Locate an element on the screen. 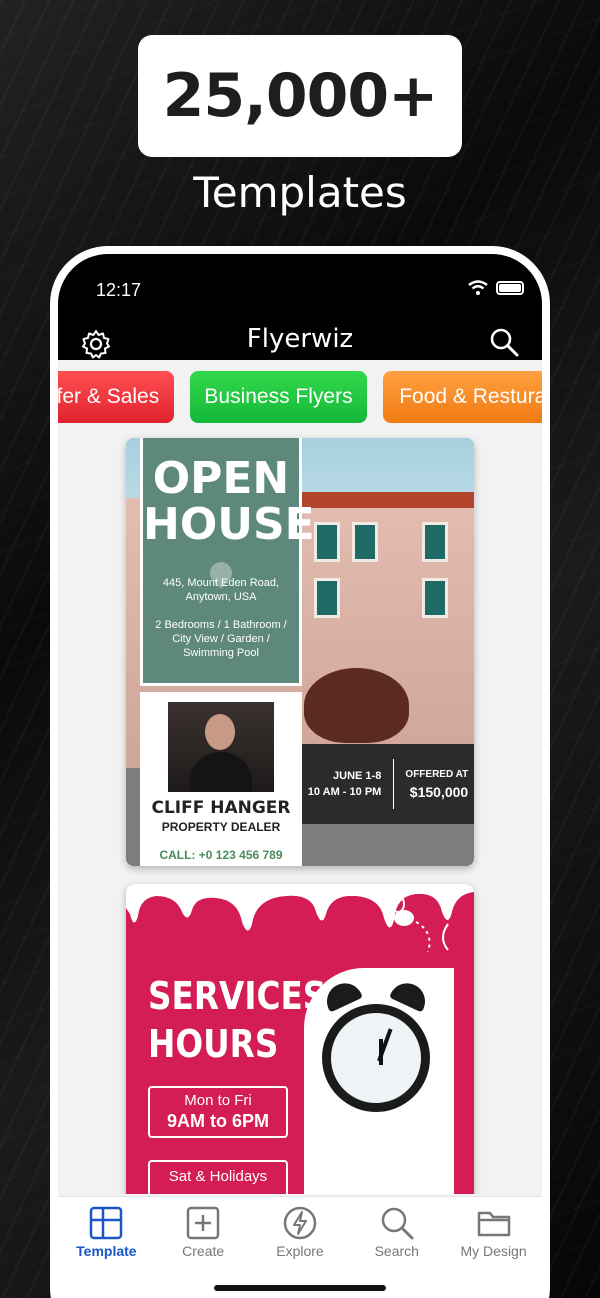  nav-label-my-design: My Design is located at coordinates (493, 1251).